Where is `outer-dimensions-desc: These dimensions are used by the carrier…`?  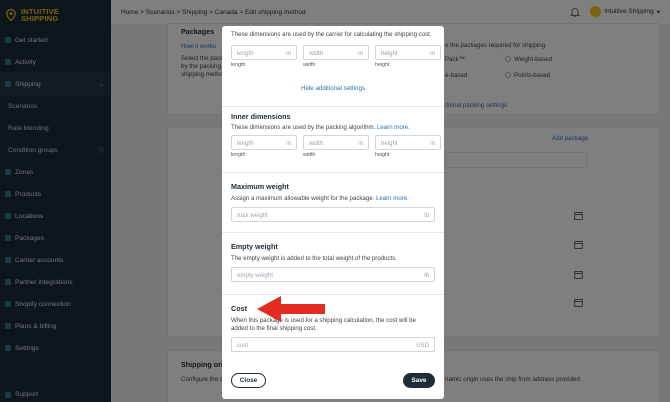
outer-dimensions-desc: These dimensions are used by the carrier… is located at coordinates (331, 34).